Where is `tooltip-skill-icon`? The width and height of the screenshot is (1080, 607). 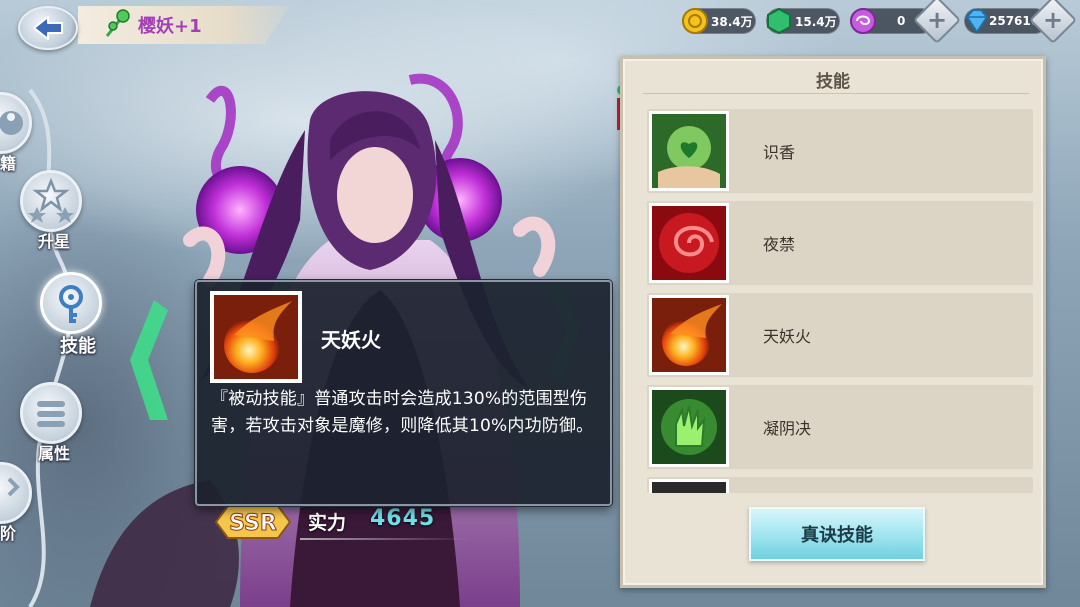
tooltip-skill-icon is located at coordinates (256, 337).